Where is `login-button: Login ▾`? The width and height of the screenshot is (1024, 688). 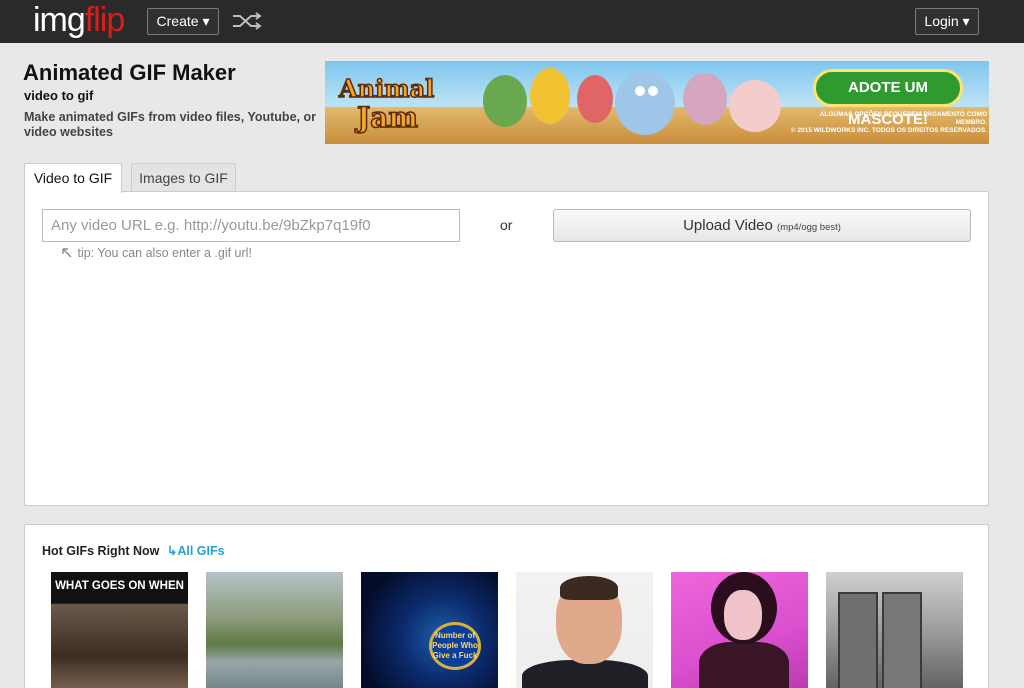
login-button: Login ▾ is located at coordinates (947, 21).